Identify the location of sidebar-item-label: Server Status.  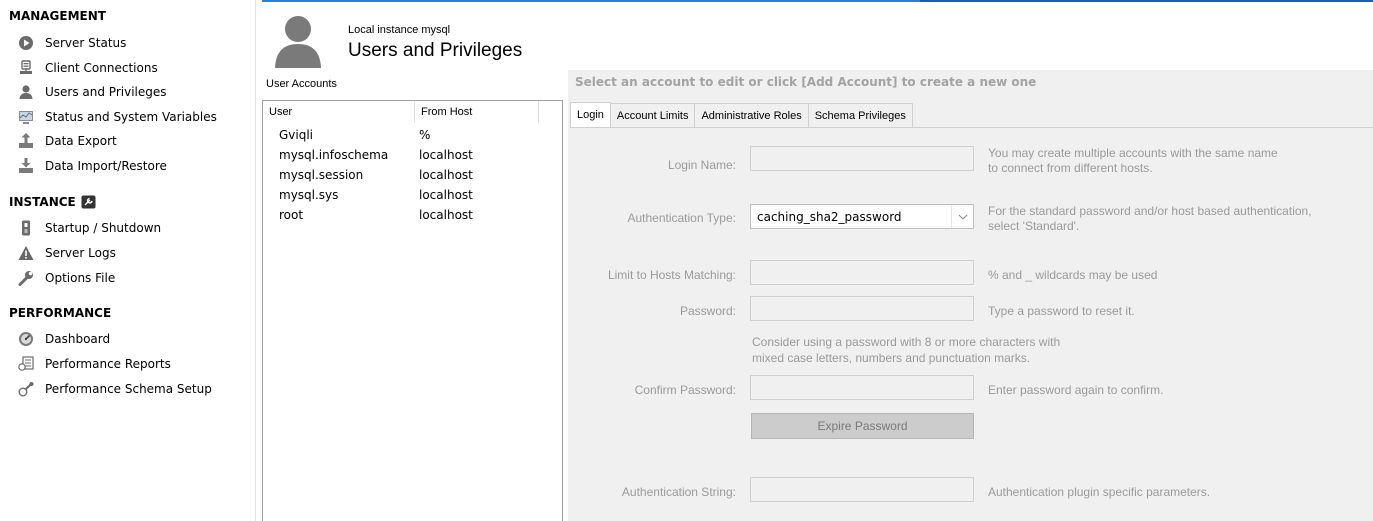
(86, 43).